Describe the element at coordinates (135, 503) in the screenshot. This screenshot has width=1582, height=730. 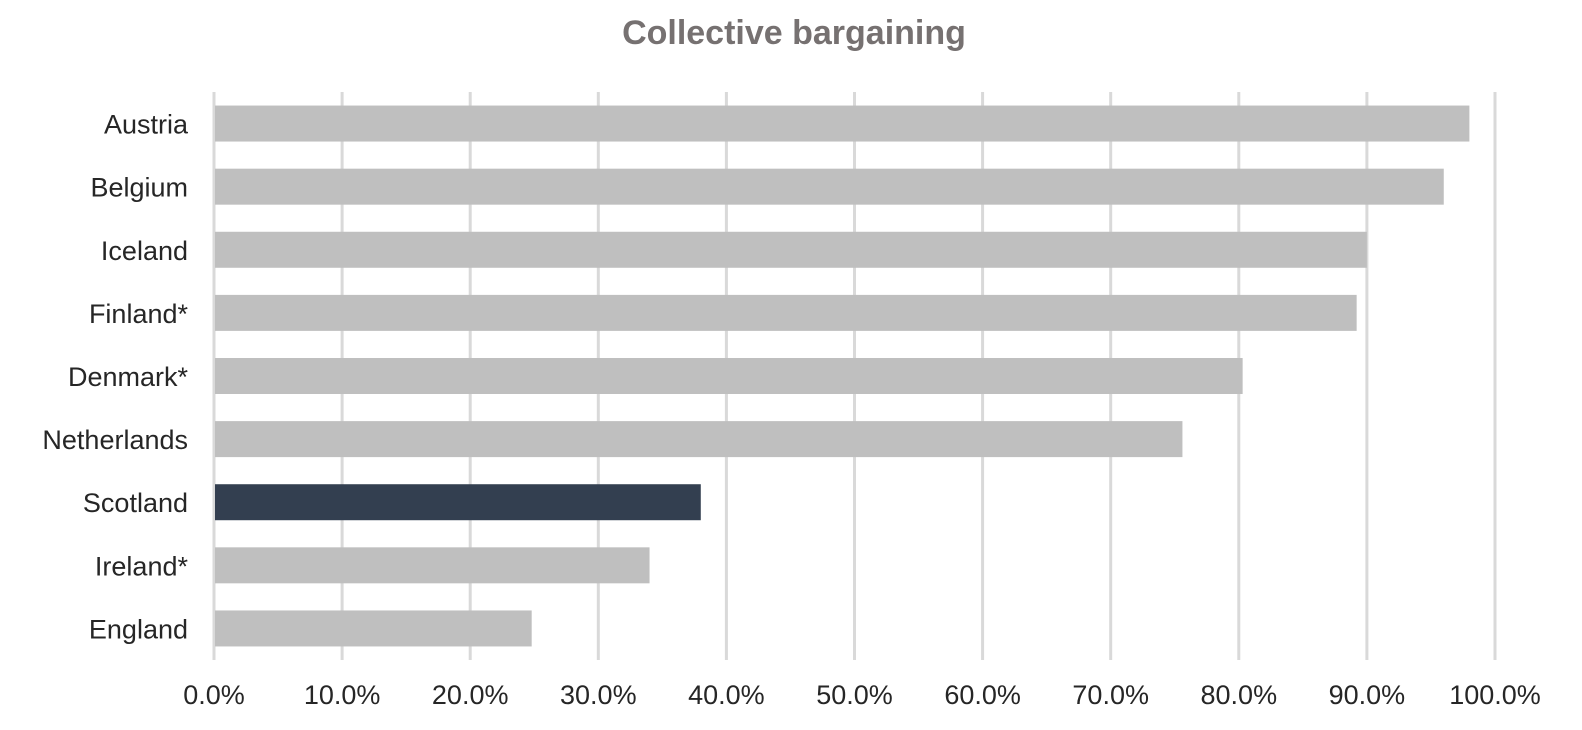
I see `category-label: Scotland` at that location.